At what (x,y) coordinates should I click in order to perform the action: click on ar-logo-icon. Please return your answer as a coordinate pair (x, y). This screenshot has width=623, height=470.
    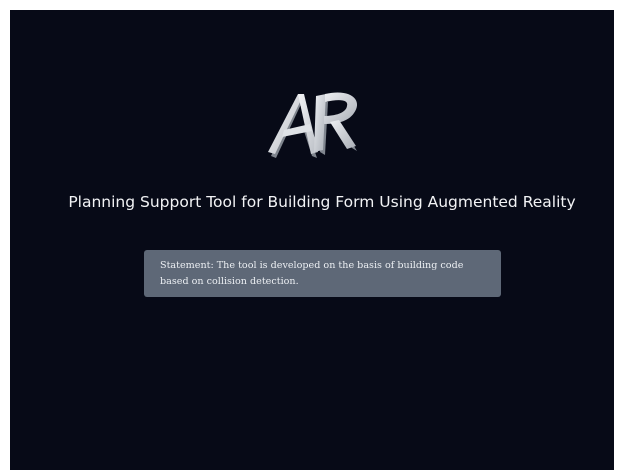
    Looking at the image, I should click on (319, 123).